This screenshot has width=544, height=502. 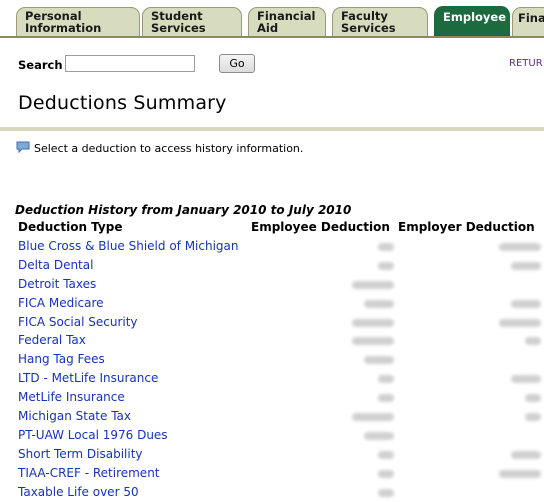 What do you see at coordinates (61, 359) in the screenshot?
I see `deduction-type-link: Hang Tag Fees` at bounding box center [61, 359].